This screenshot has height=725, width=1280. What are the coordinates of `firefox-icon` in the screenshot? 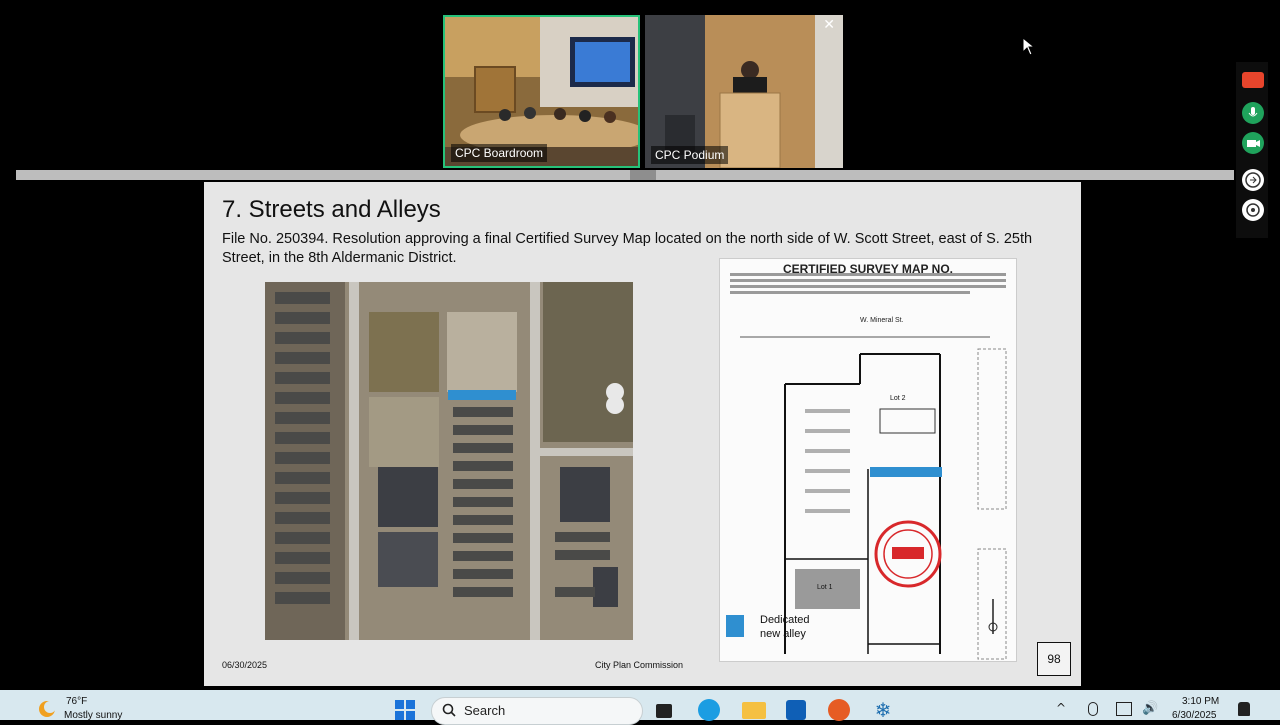 It's located at (839, 710).